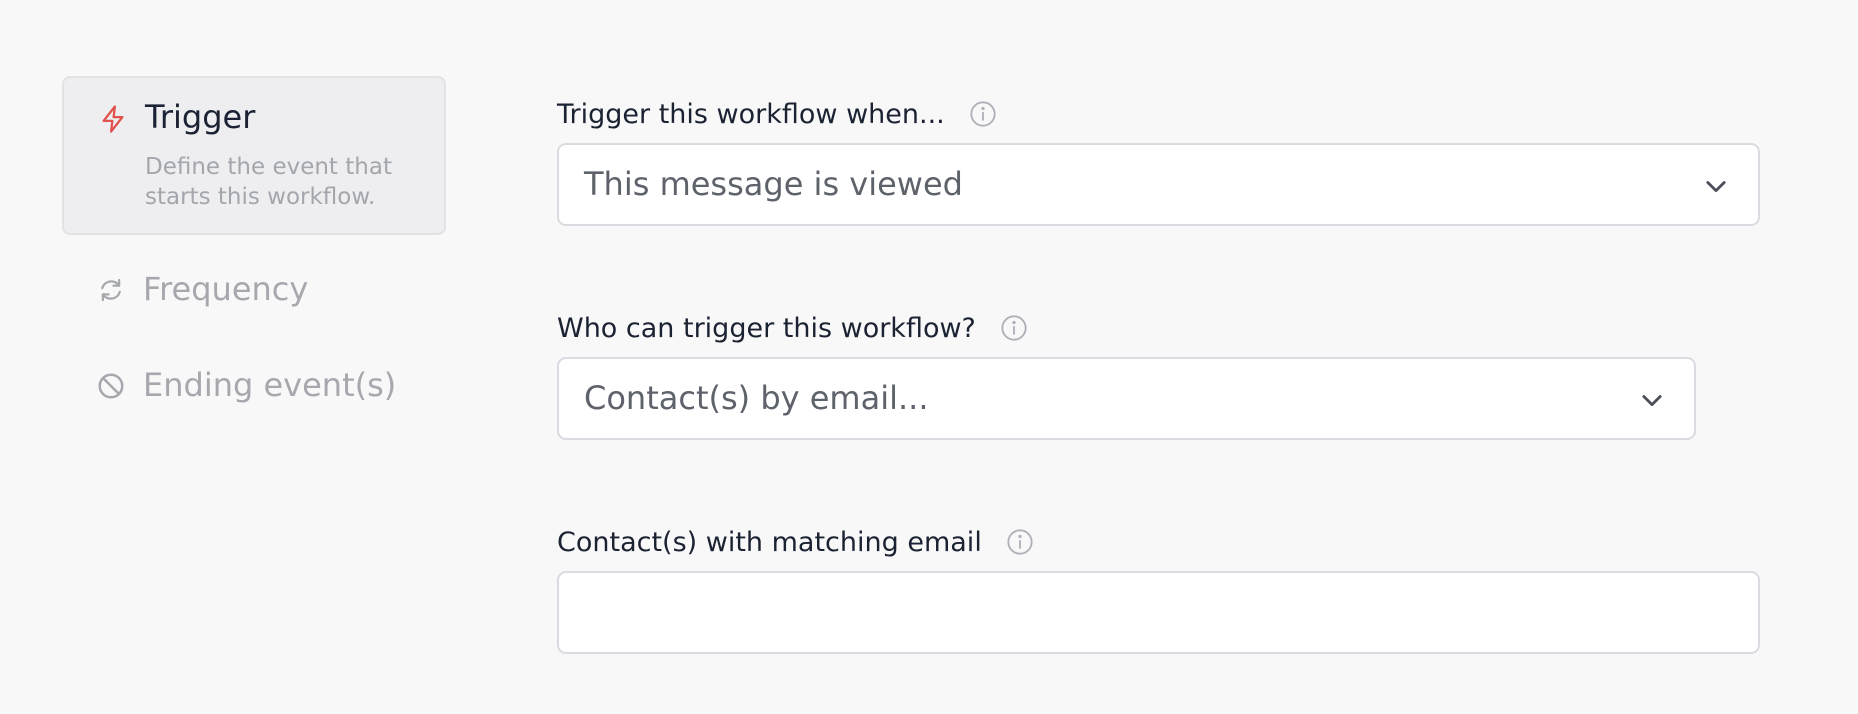 This screenshot has width=1858, height=714. What do you see at coordinates (111, 290) in the screenshot?
I see `refresh-icon` at bounding box center [111, 290].